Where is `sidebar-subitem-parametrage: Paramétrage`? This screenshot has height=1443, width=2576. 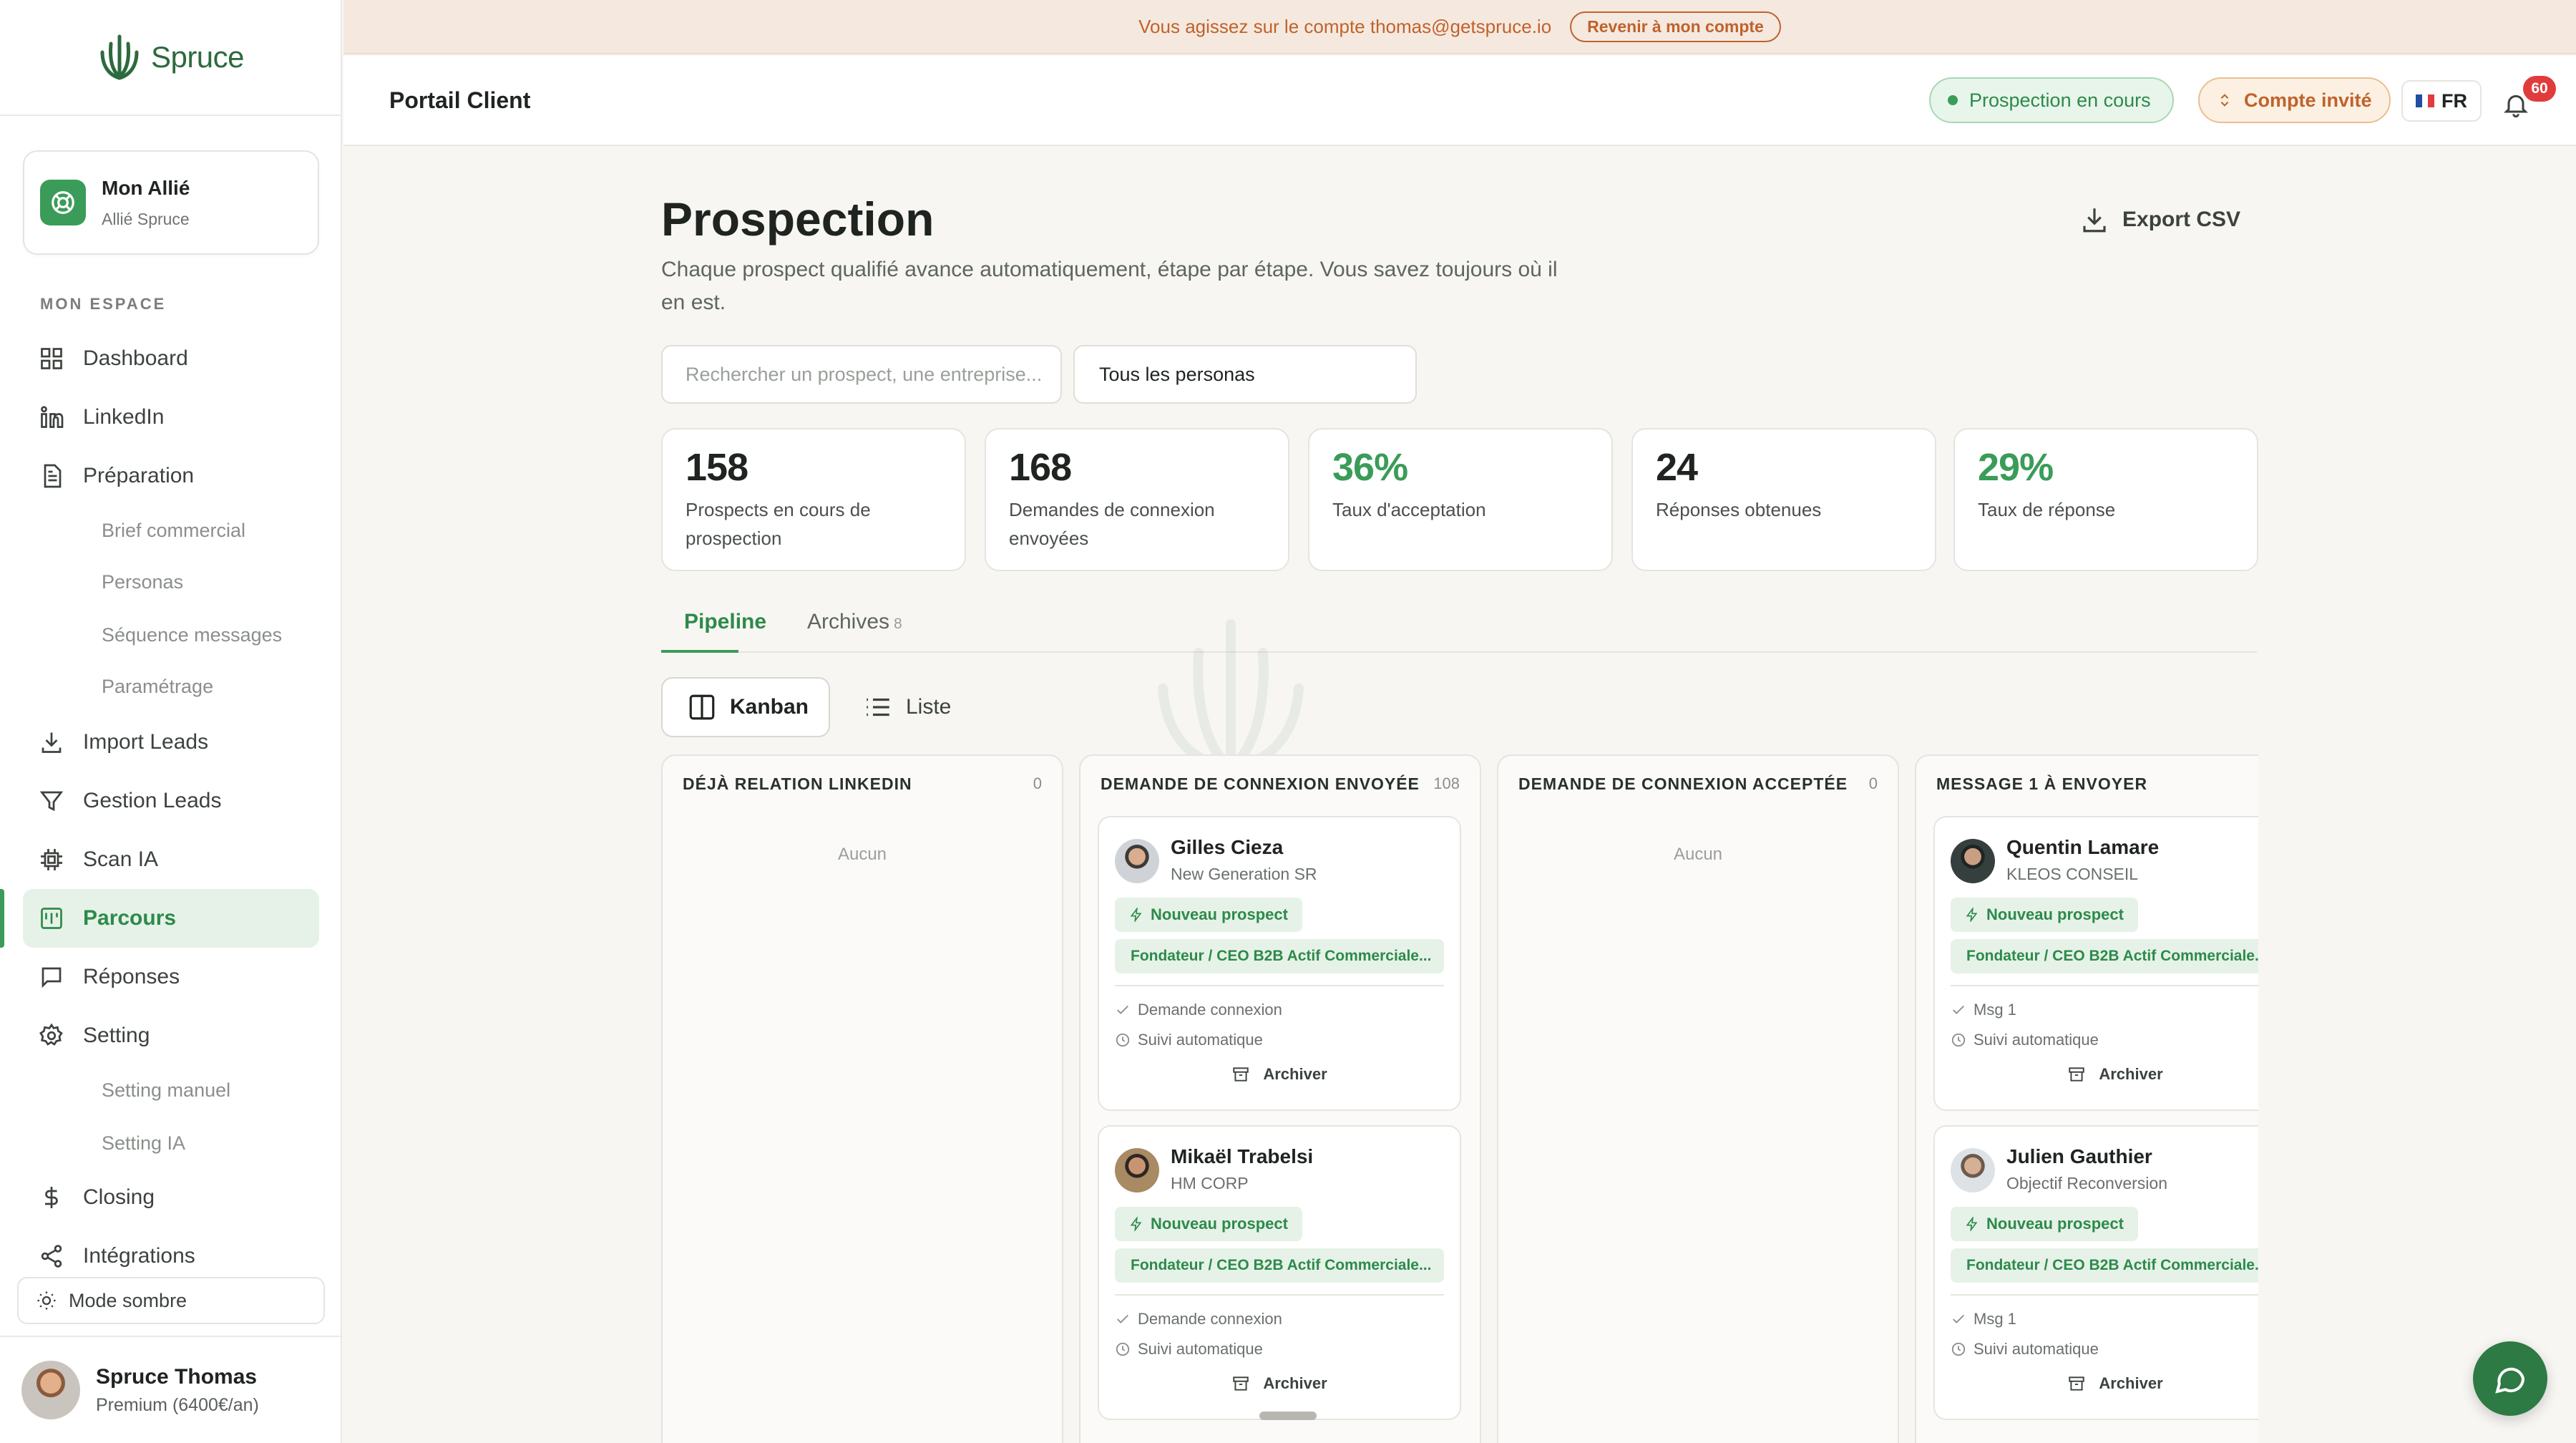 sidebar-subitem-parametrage: Paramétrage is located at coordinates (157, 687).